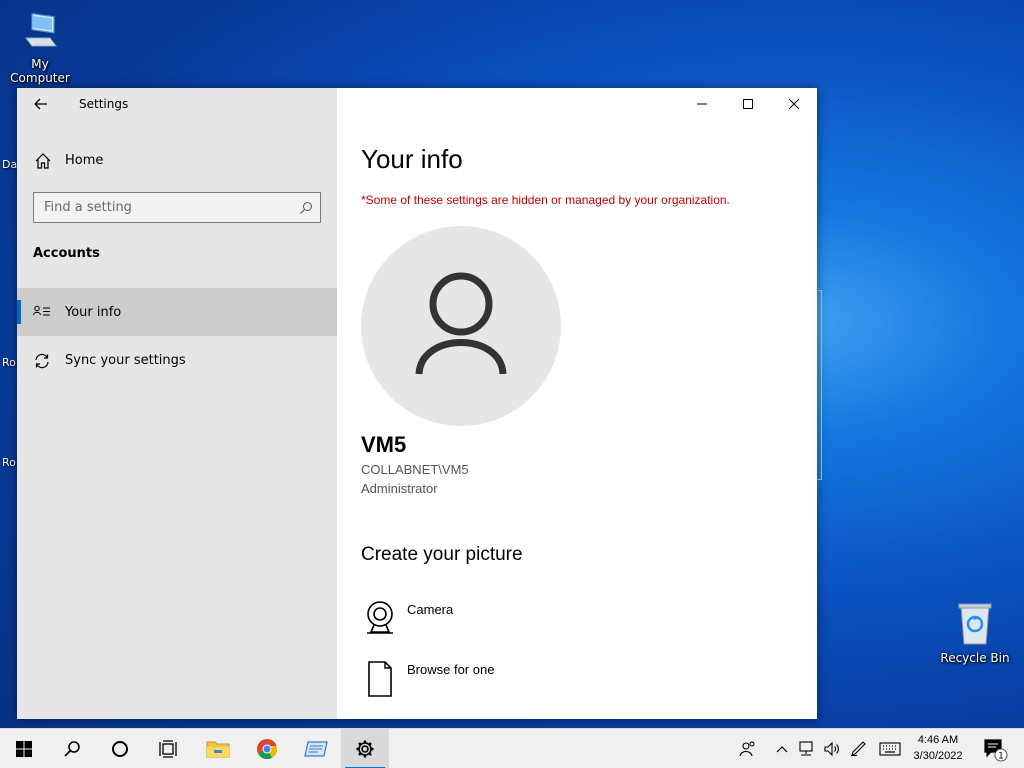  I want to click on clock-time: 4:46 AM, so click(938, 740).